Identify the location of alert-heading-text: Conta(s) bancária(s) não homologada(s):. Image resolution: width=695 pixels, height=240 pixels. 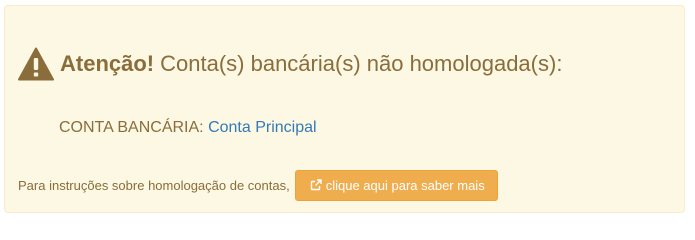
(361, 63).